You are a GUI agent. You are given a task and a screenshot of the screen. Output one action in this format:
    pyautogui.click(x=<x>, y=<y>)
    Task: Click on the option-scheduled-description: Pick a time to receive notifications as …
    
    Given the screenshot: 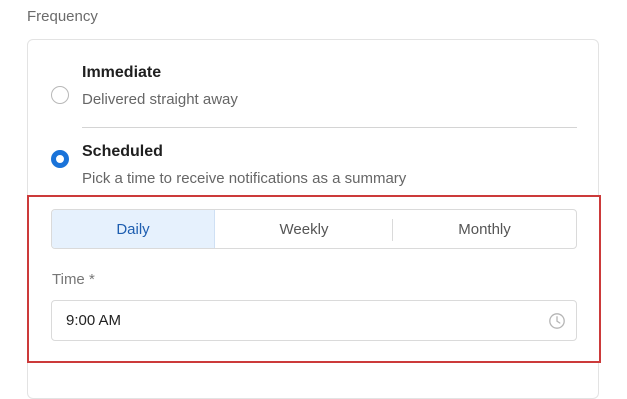 What is the action you would take?
    pyautogui.click(x=244, y=178)
    